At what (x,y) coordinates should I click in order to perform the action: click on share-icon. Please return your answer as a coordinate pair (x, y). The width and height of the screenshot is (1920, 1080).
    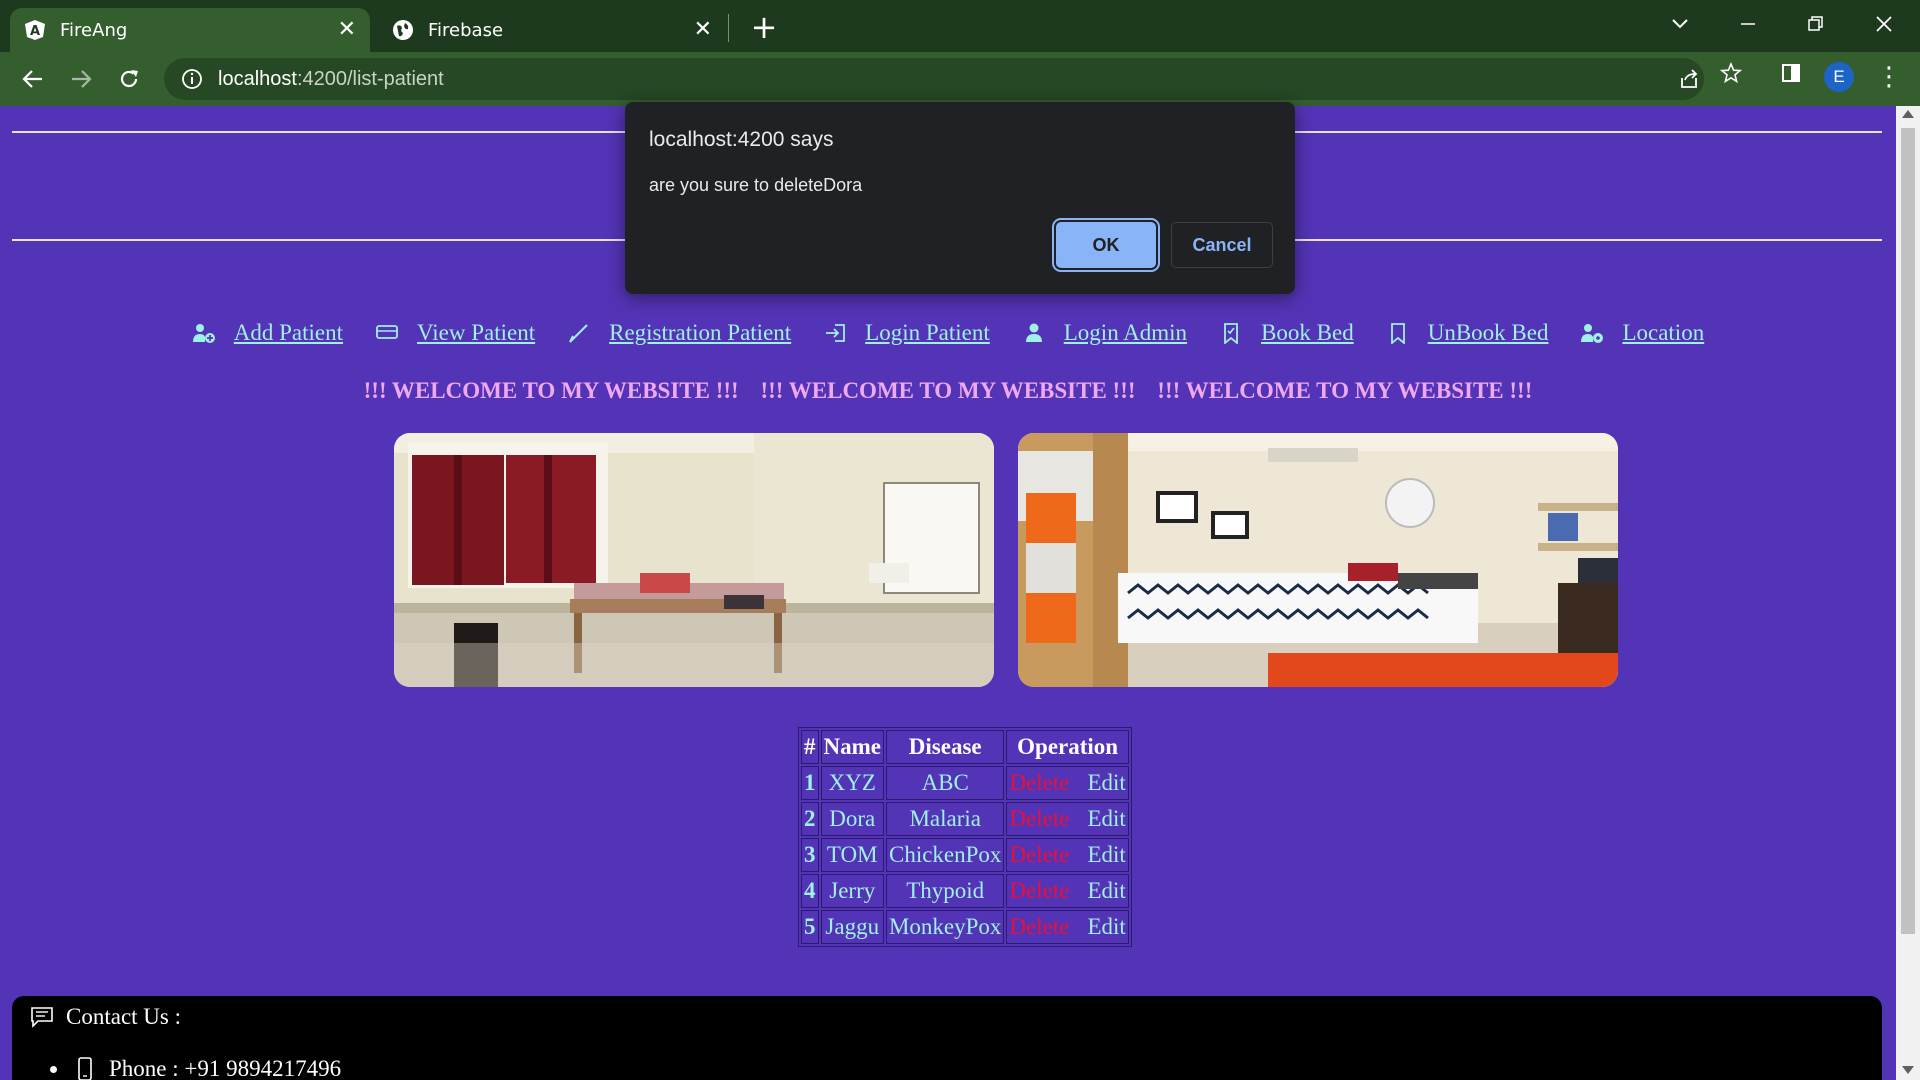
    Looking at the image, I should click on (1689, 79).